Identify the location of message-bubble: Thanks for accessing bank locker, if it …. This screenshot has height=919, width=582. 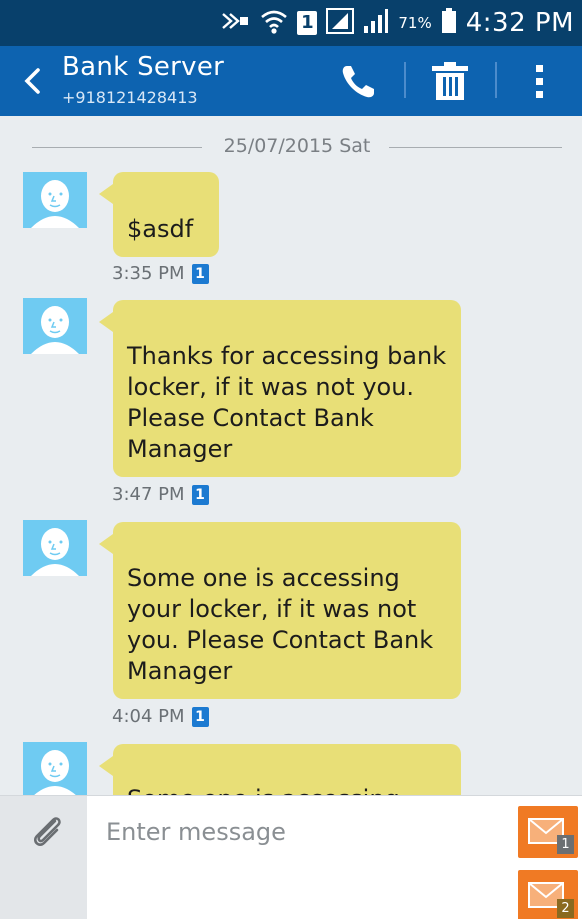
(280, 388).